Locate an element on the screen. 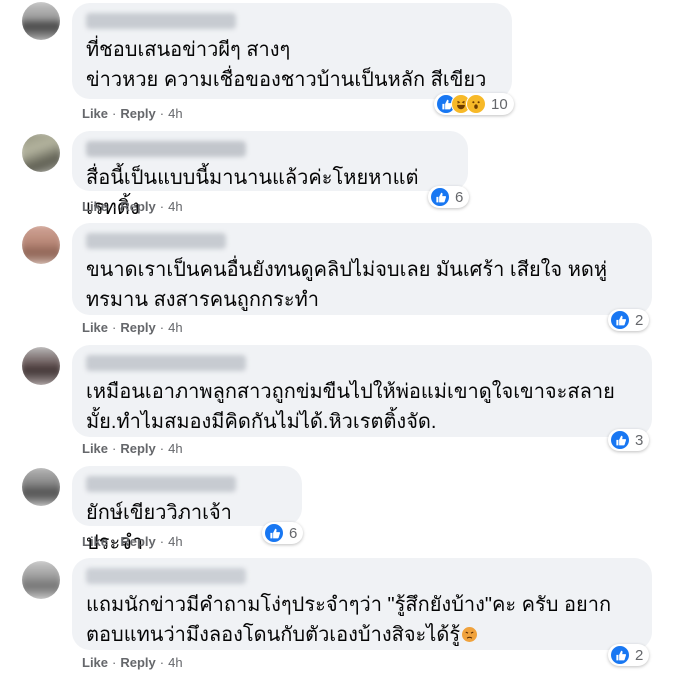 This screenshot has height=678, width=700. wow-icon is located at coordinates (476, 104).